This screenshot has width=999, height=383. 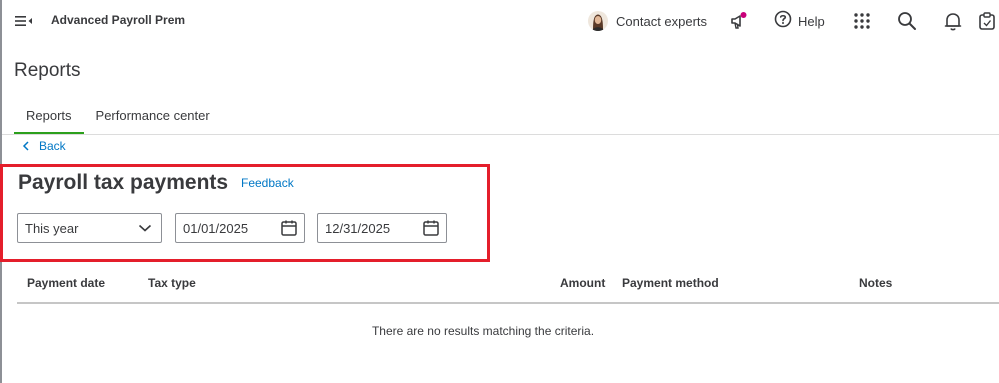 I want to click on period-dropdown: This year, so click(x=89, y=228).